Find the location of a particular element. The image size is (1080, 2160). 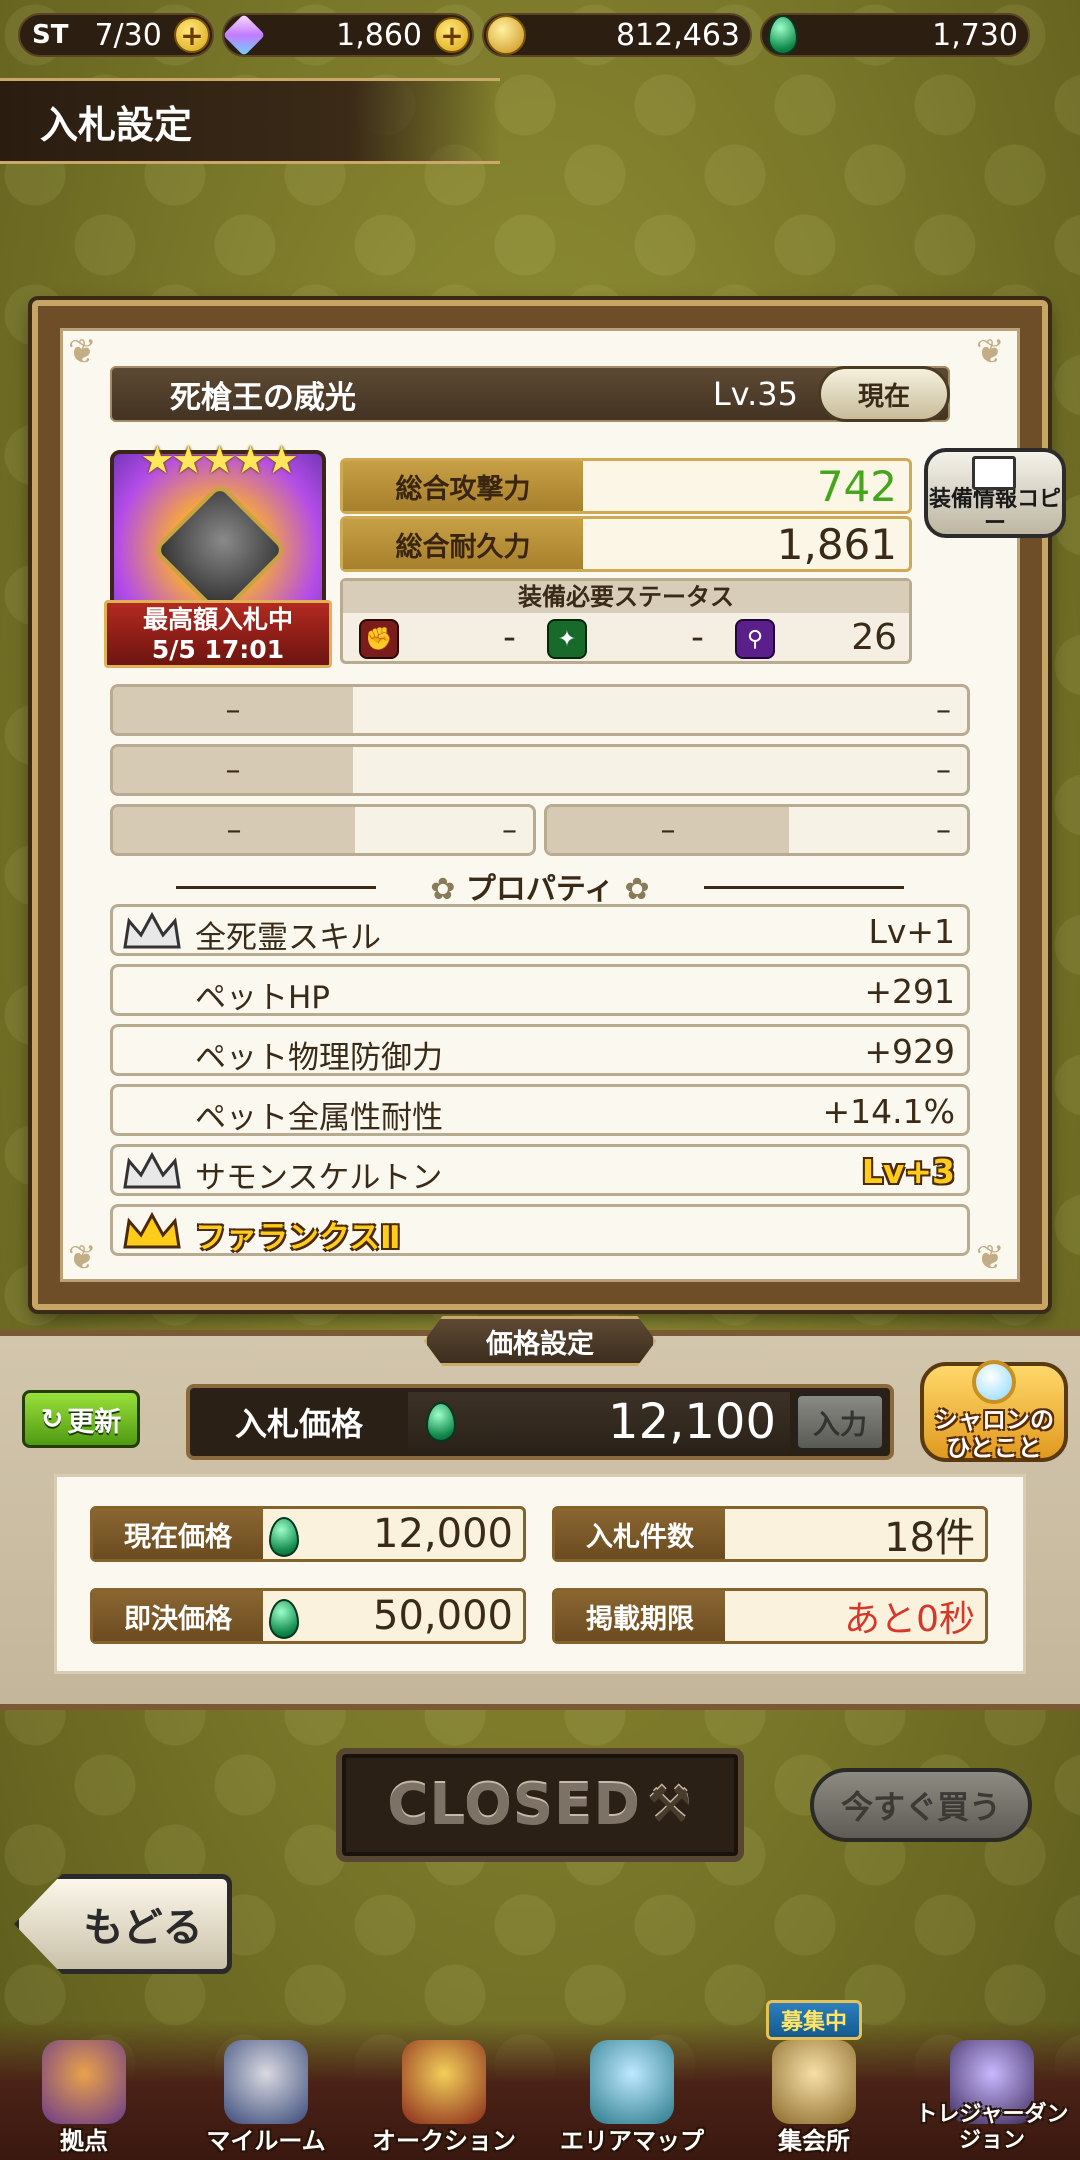

people-icon is located at coordinates (814, 2082).